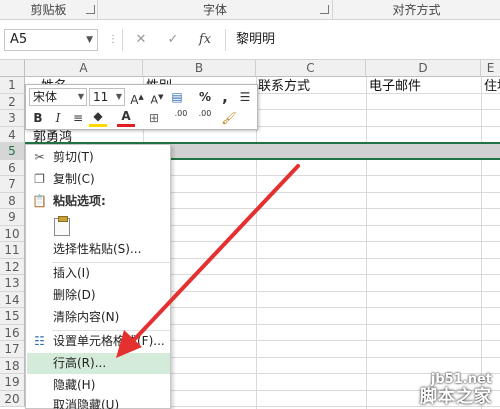 The width and height of the screenshot is (500, 409). Describe the element at coordinates (119, 97) in the screenshot. I see `font-size-dropdown-icon: ▼` at that location.